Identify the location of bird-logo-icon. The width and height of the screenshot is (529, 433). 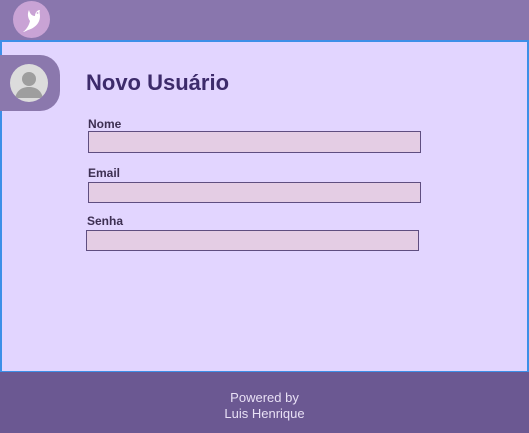
(31, 19).